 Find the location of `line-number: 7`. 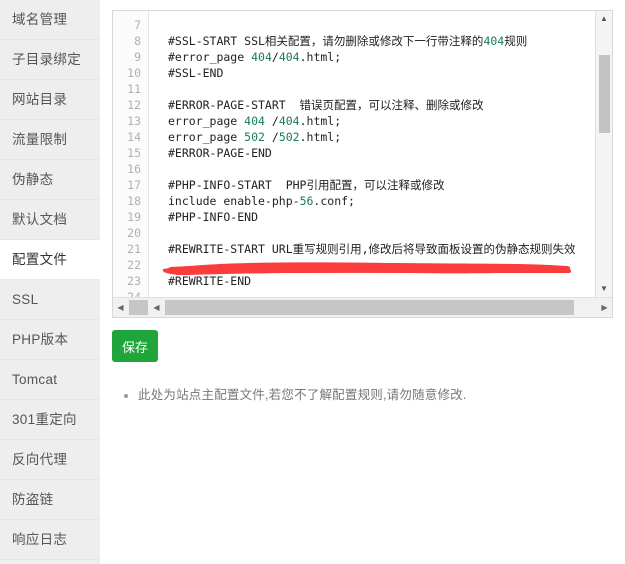

line-number: 7 is located at coordinates (137, 25).